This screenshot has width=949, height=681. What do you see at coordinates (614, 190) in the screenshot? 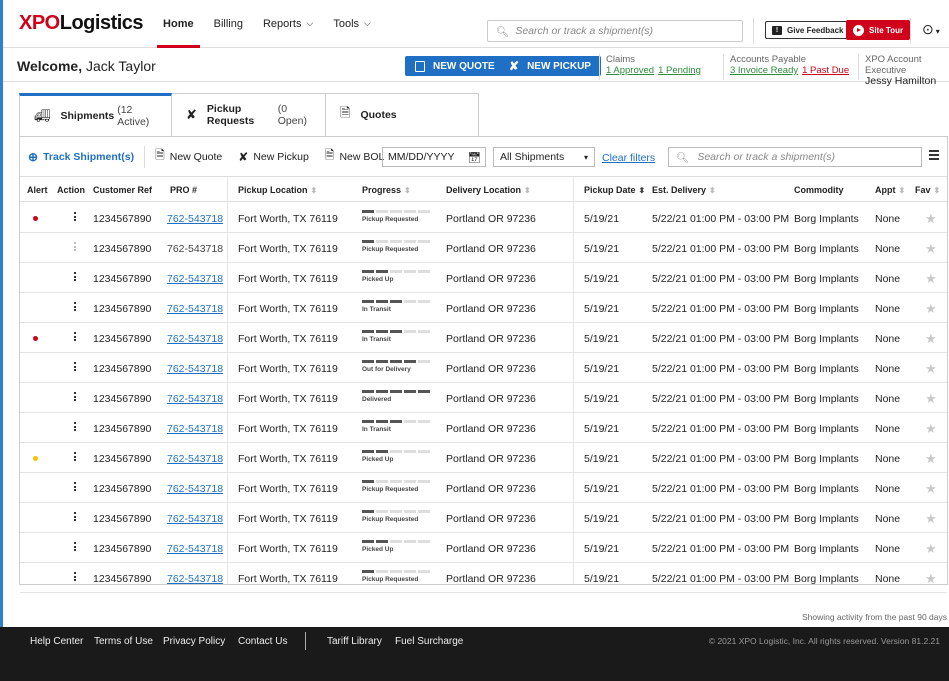
I see `col-pickup-date: Pickup Date ⬍` at bounding box center [614, 190].